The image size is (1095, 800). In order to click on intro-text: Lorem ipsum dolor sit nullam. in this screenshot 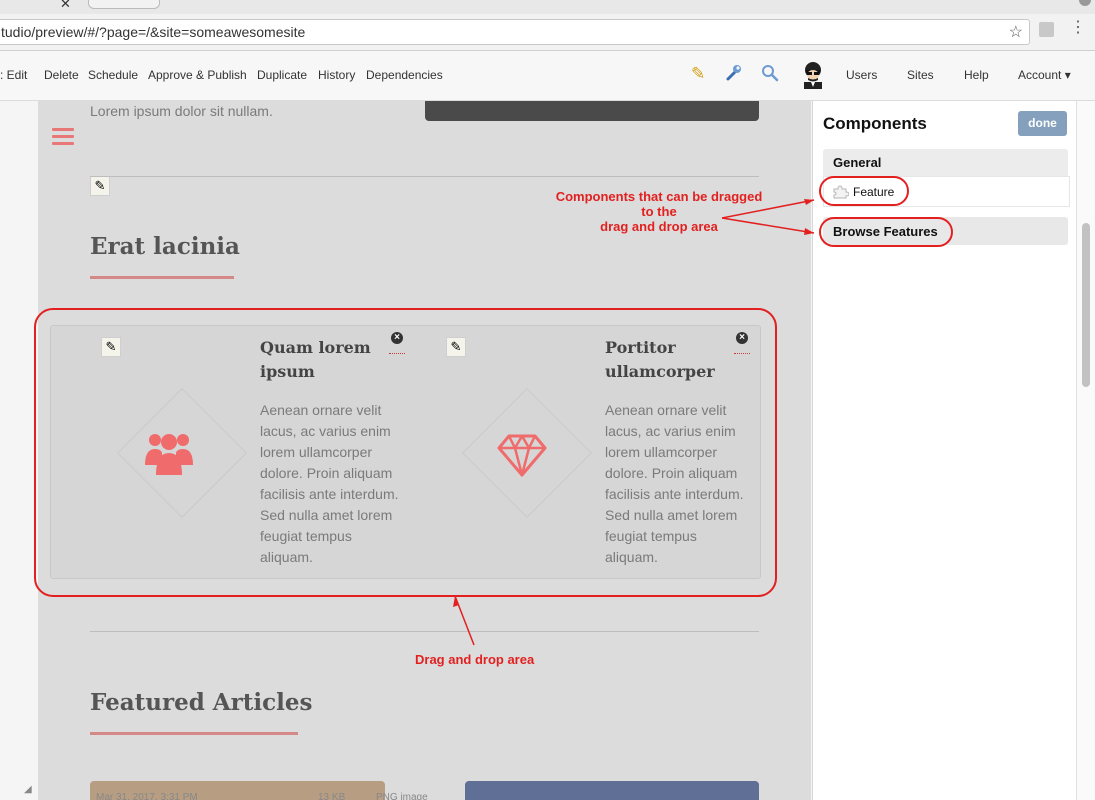, I will do `click(181, 111)`.